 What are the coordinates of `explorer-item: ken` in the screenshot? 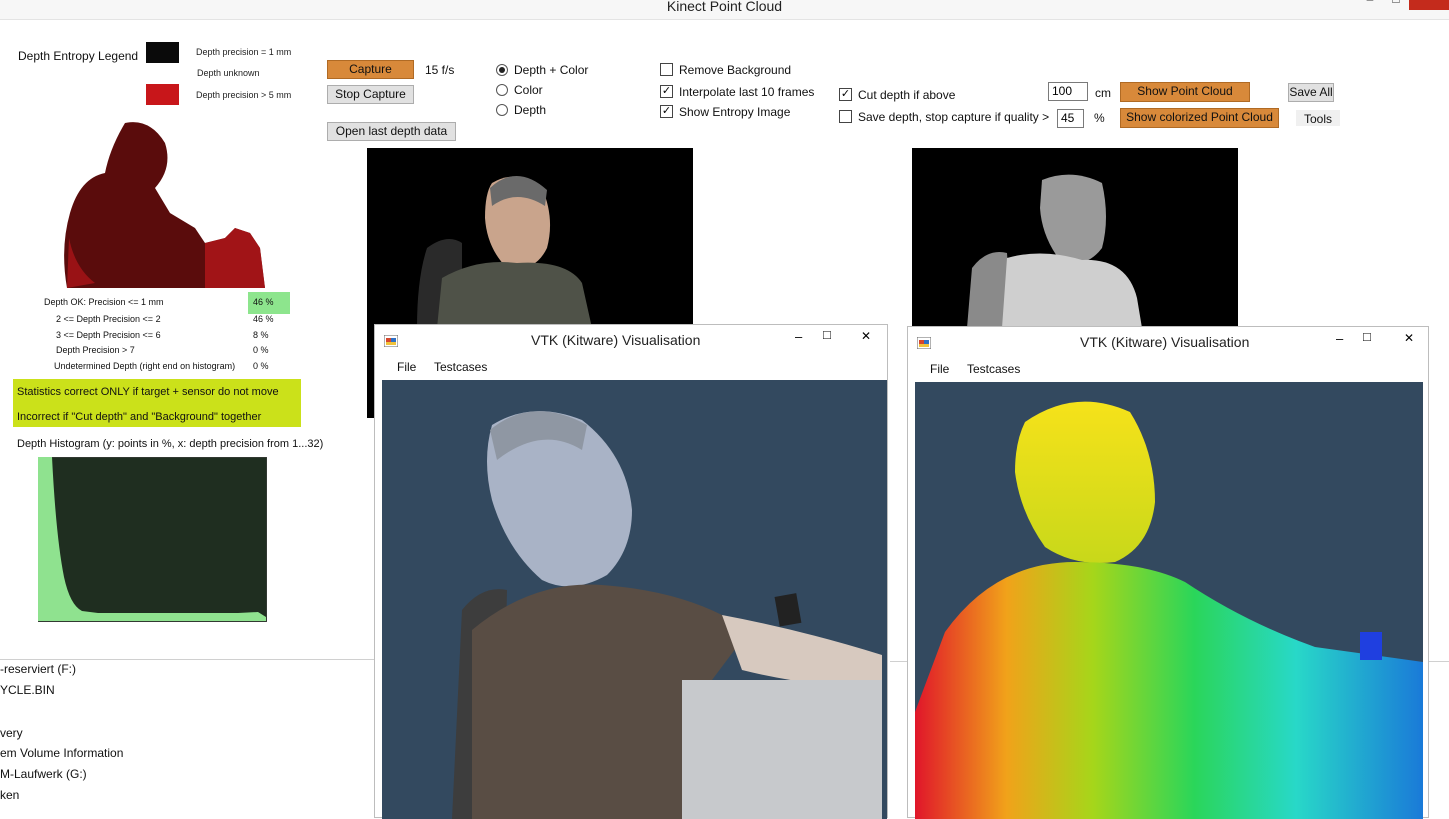 It's located at (9, 795).